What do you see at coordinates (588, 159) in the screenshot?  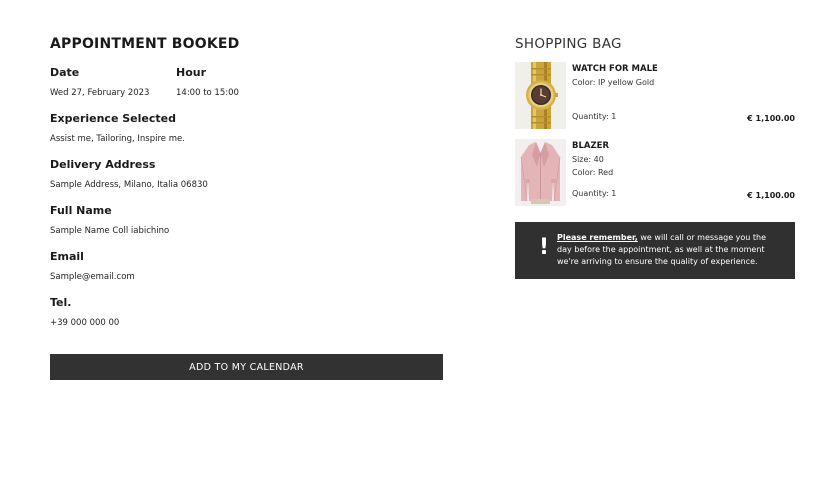 I see `bag-item-size: Size: 40` at bounding box center [588, 159].